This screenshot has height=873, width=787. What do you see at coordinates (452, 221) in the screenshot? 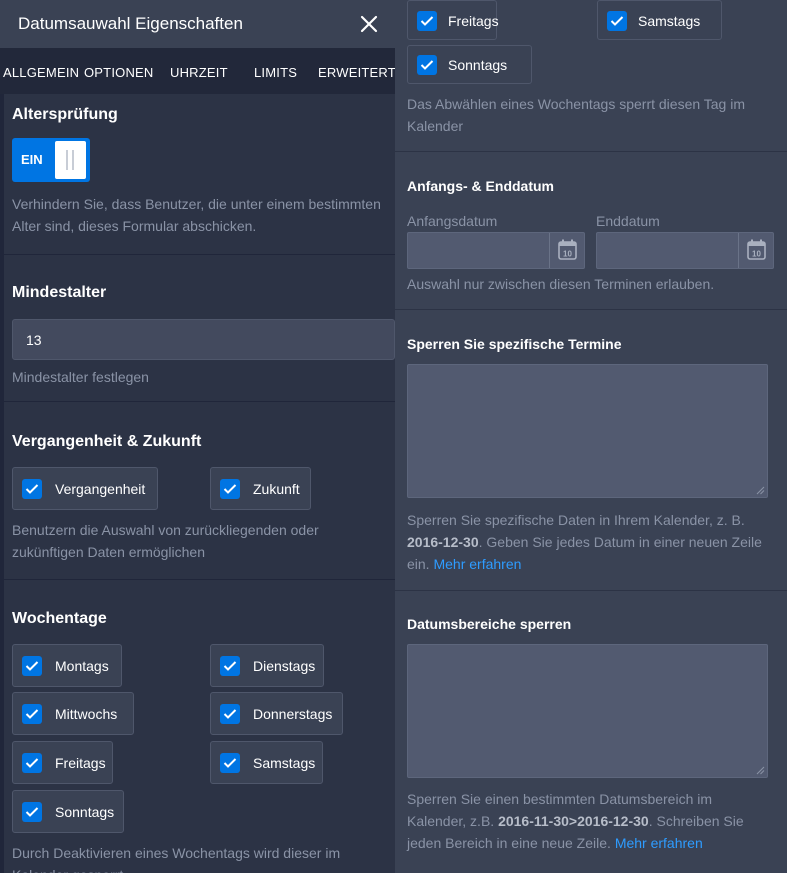
I see `start-date-label: Anfangsdatum` at bounding box center [452, 221].